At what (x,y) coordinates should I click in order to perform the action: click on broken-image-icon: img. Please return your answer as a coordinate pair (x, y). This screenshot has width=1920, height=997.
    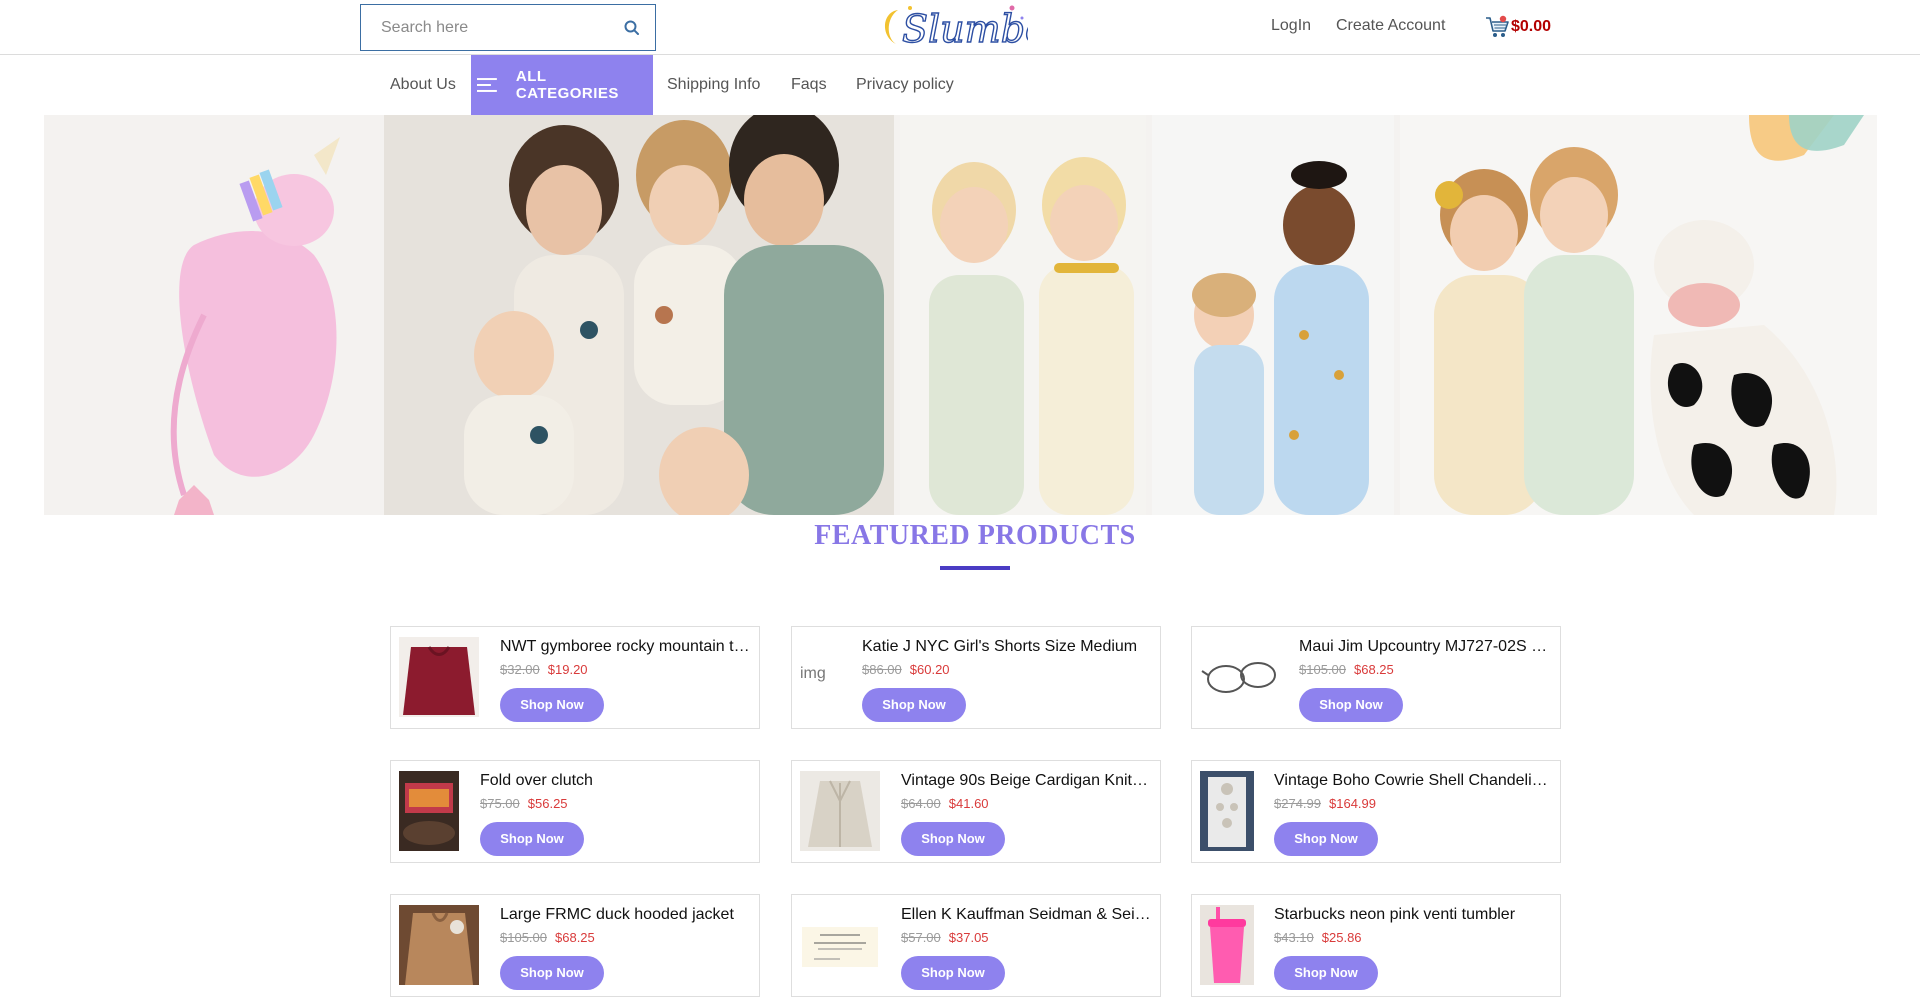
    Looking at the image, I should click on (813, 673).